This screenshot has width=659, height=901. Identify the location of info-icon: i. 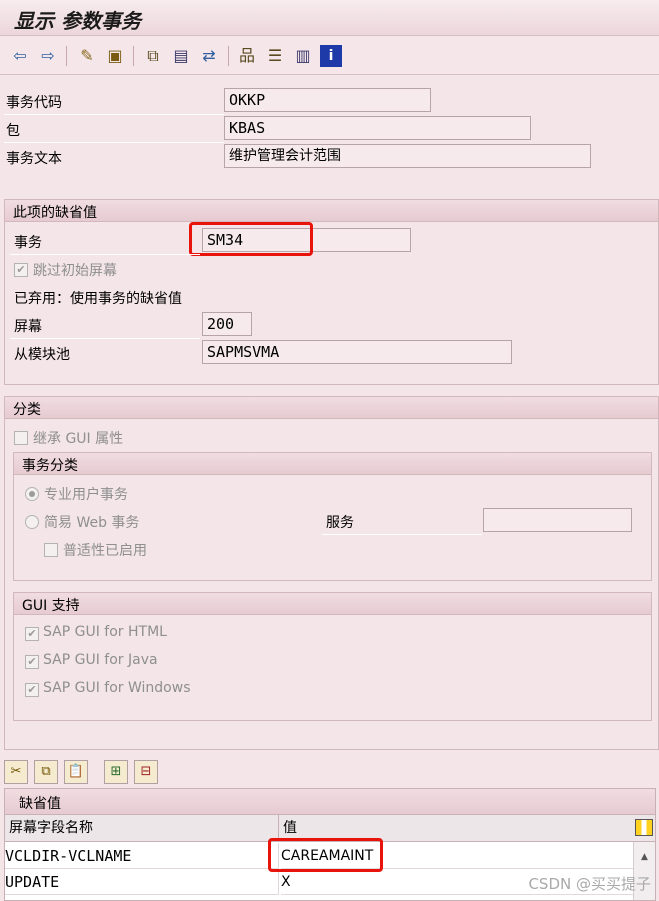
(331, 56).